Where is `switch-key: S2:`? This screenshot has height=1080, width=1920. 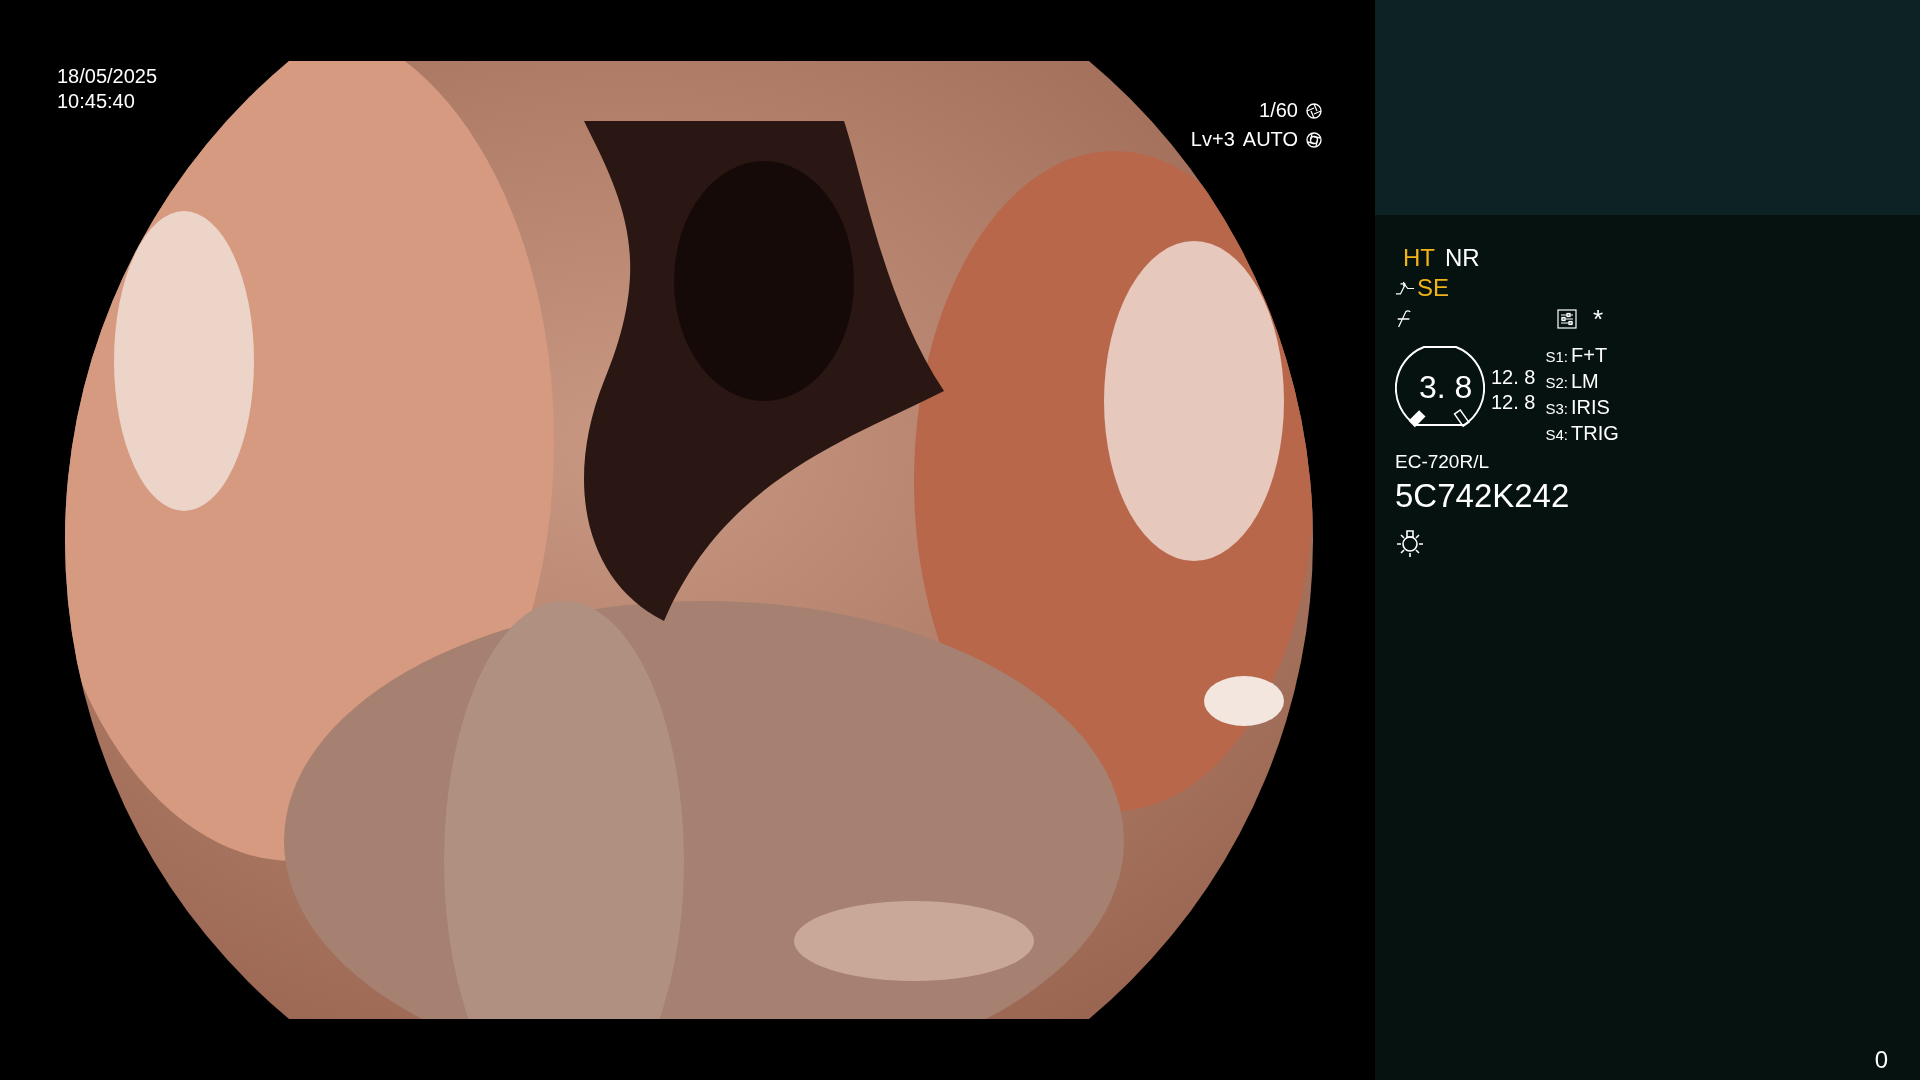 switch-key: S2: is located at coordinates (1556, 382).